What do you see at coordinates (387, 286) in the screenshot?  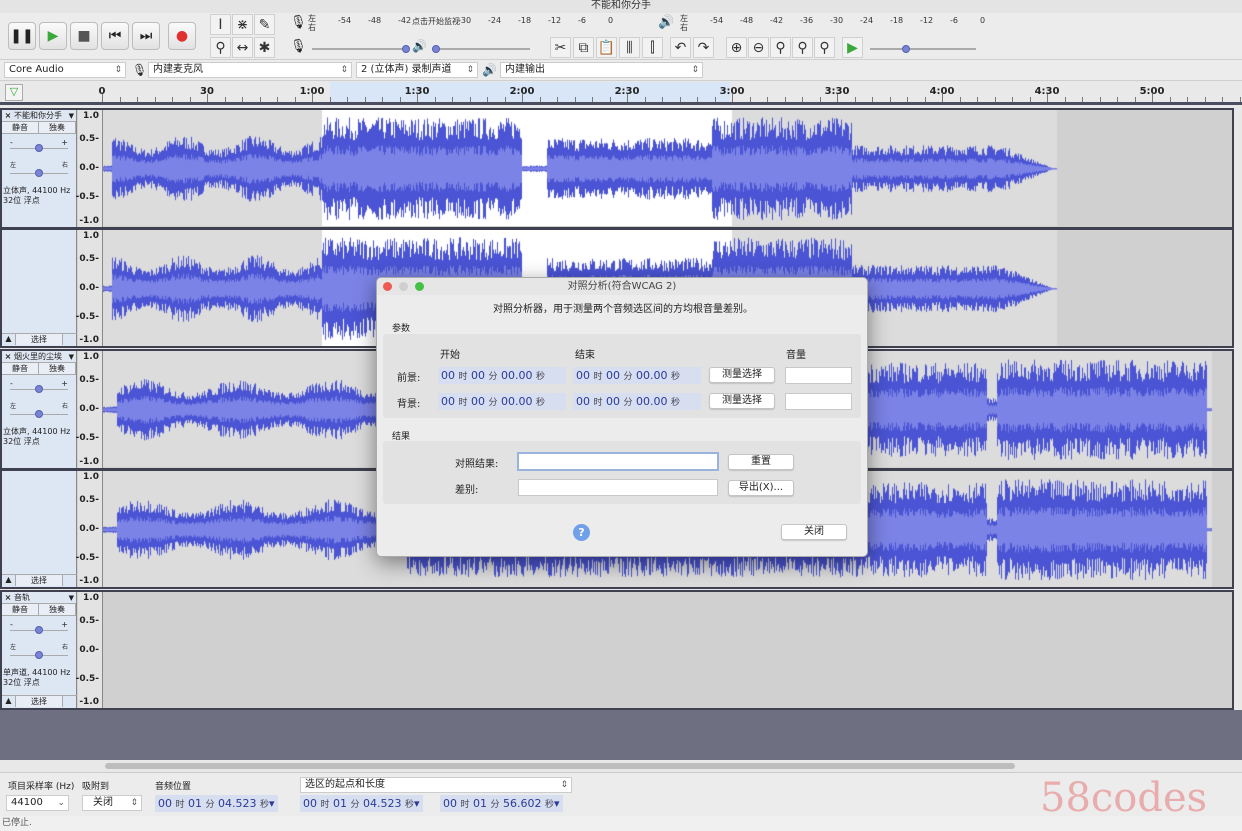 I see `close-window-button` at bounding box center [387, 286].